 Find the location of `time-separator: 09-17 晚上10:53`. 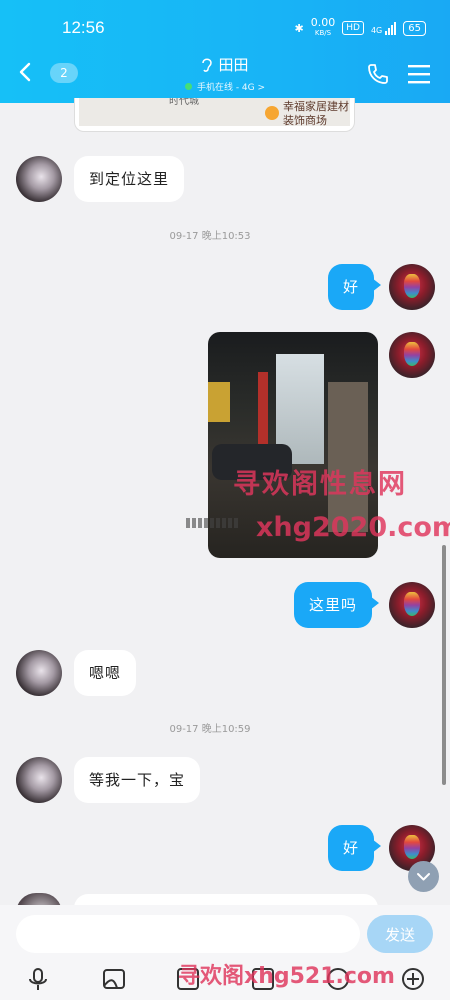

time-separator: 09-17 晚上10:53 is located at coordinates (210, 236).